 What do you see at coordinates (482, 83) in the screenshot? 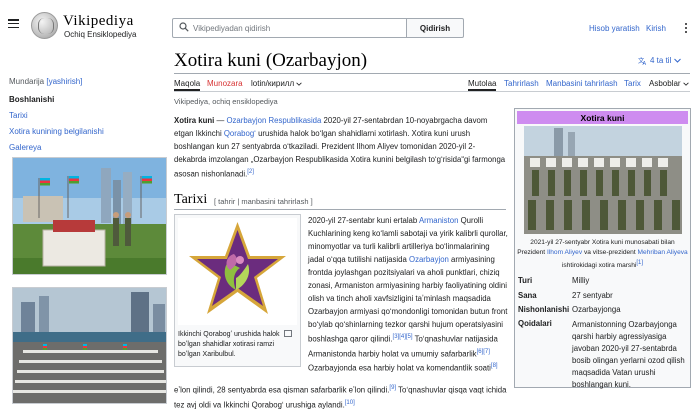
I see `tab-read: Mutolaa` at bounding box center [482, 83].